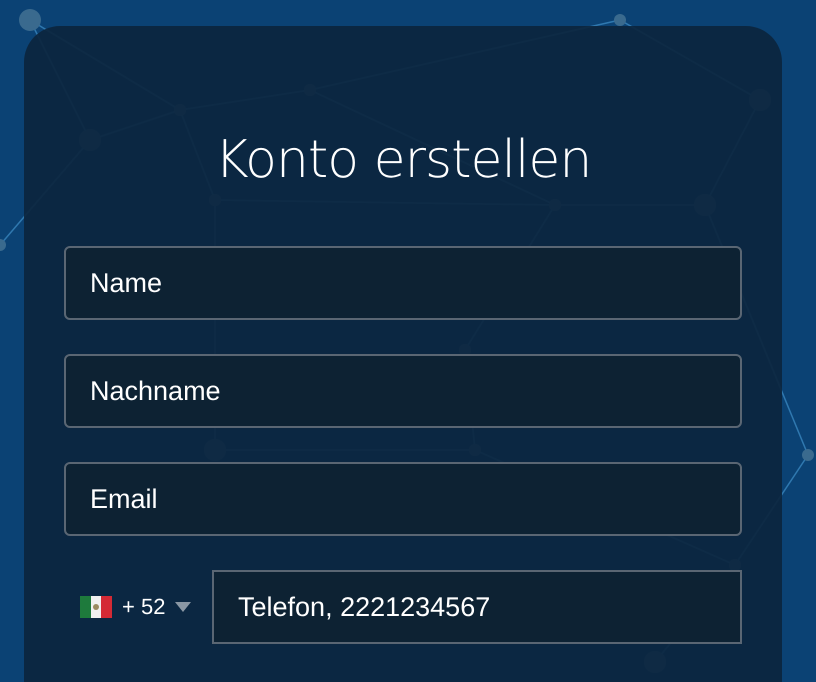  What do you see at coordinates (96, 607) in the screenshot?
I see `flag-icon` at bounding box center [96, 607].